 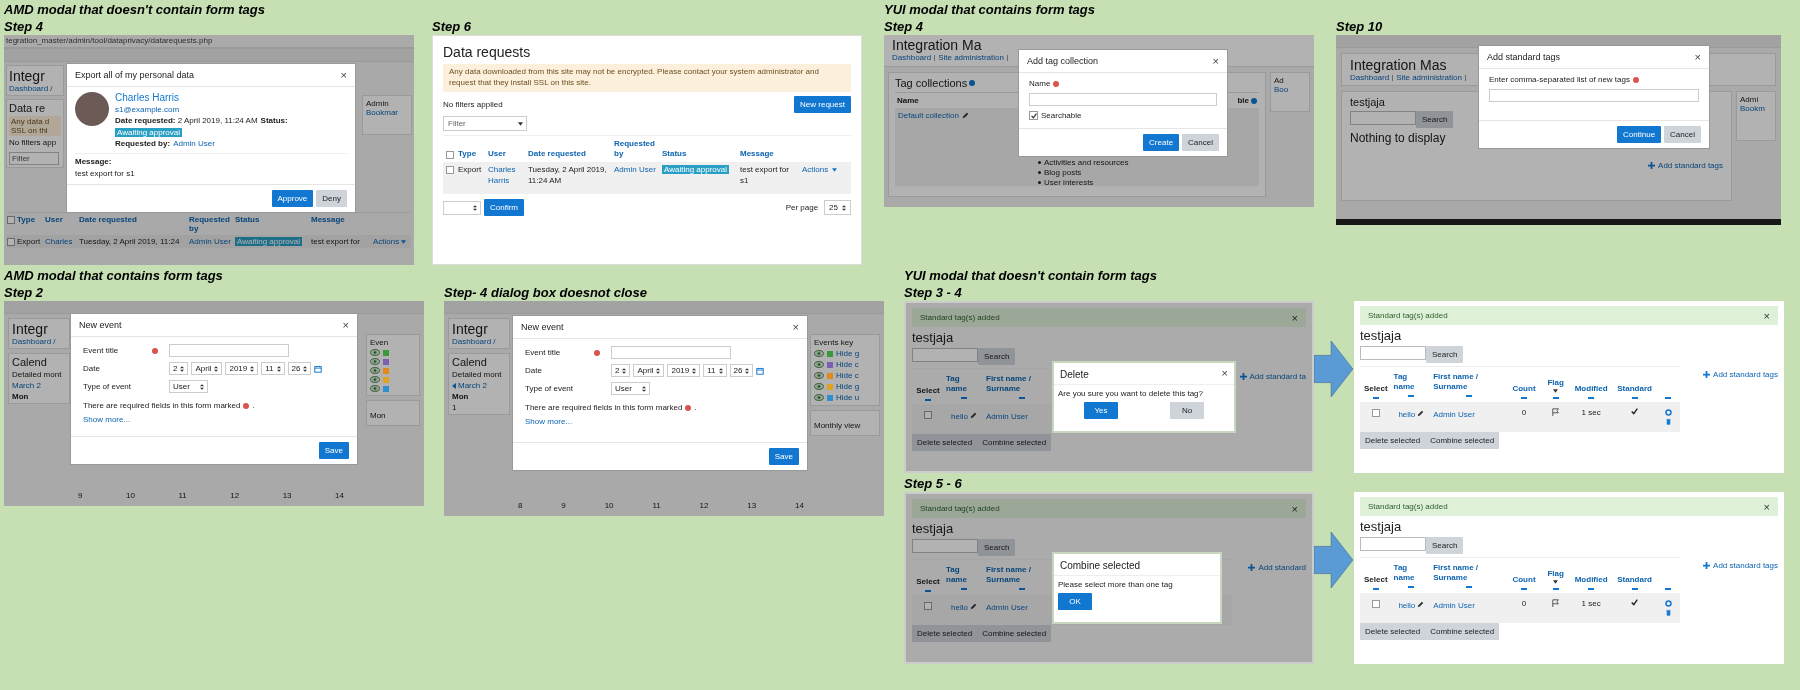 I want to click on confirm-button: Confirm, so click(x=504, y=208).